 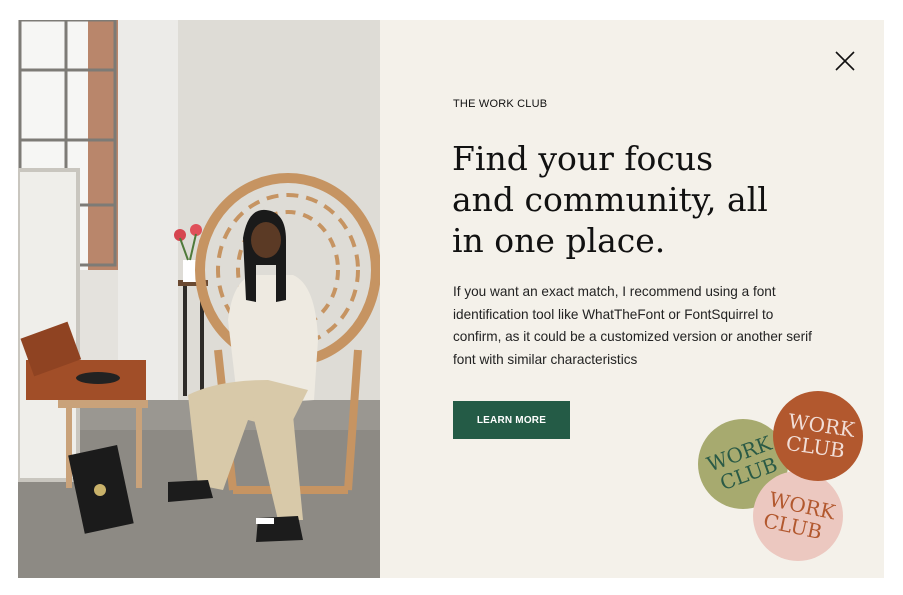 I want to click on sticker-orange: WORK CLUB, so click(x=818, y=436).